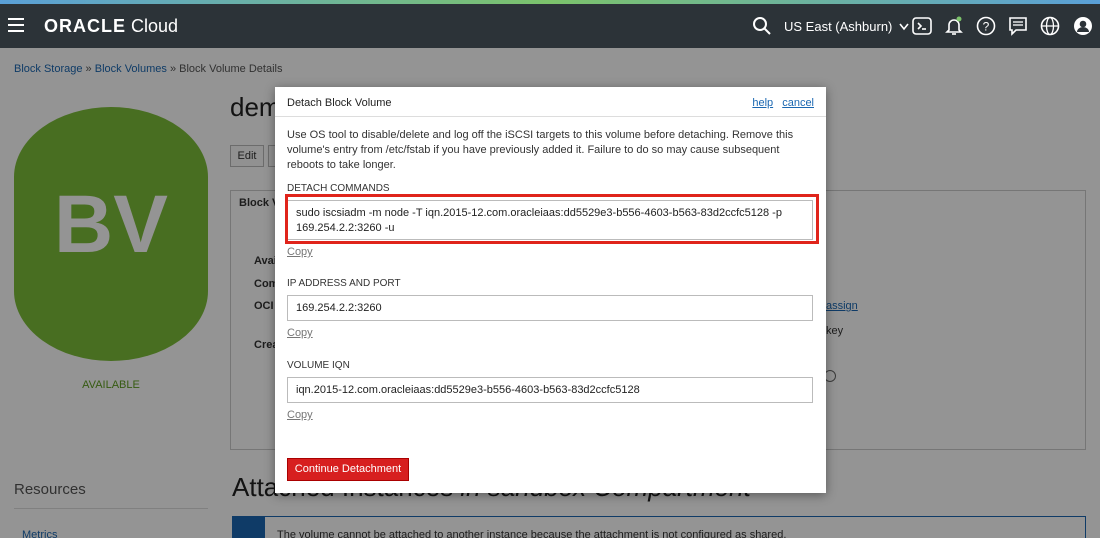  What do you see at coordinates (550, 26) in the screenshot?
I see `top-navigation-bar: ORACLE Cloud US East (Ashburn) ?` at bounding box center [550, 26].